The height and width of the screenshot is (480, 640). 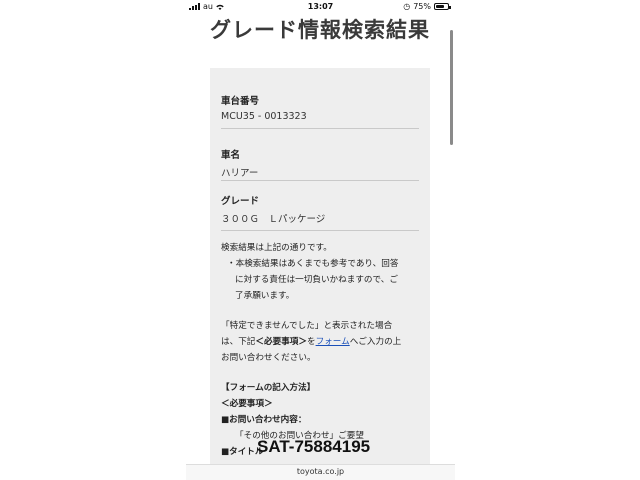 I want to click on status-bar: au 13:07 ◷ 75%, so click(x=320, y=7).